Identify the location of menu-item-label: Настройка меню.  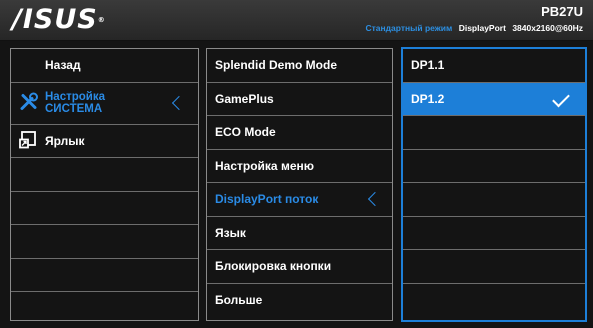
(264, 165).